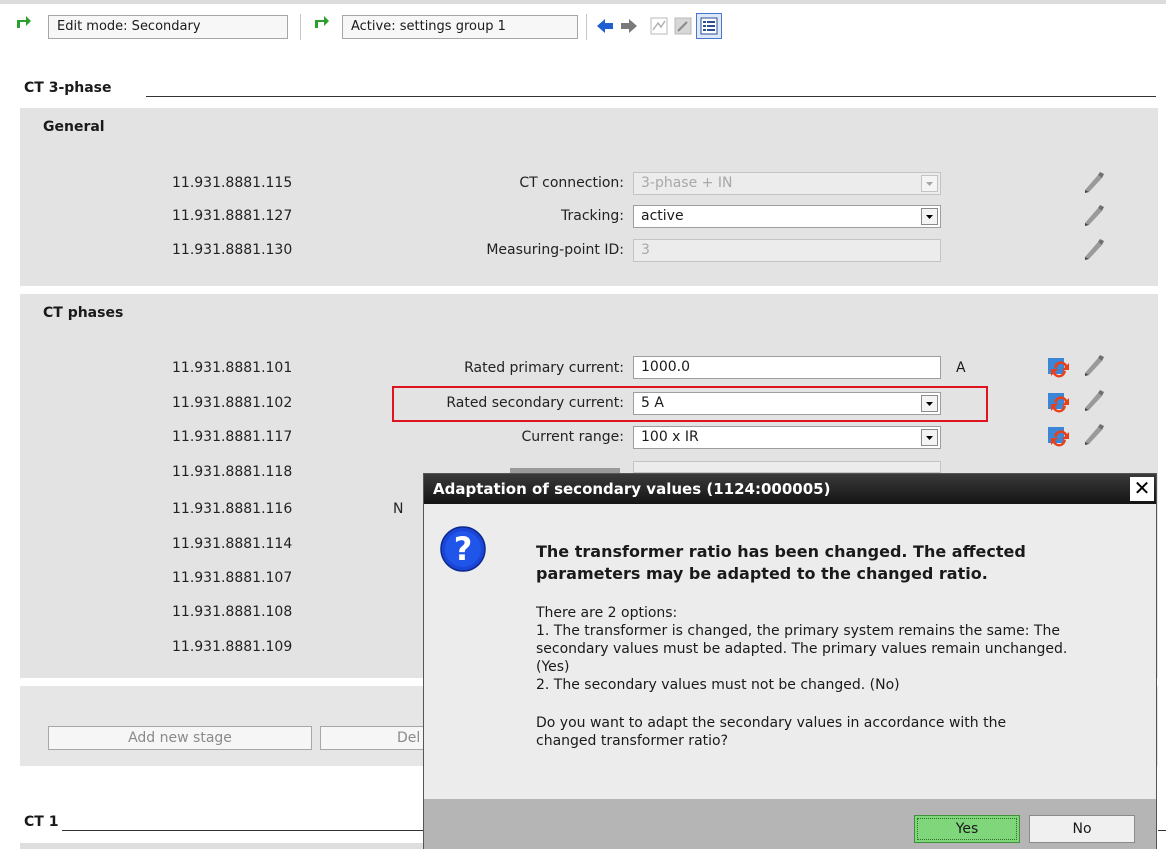 Image resolution: width=1166 pixels, height=849 pixels. I want to click on dialog-text: (Yes), so click(553, 667).